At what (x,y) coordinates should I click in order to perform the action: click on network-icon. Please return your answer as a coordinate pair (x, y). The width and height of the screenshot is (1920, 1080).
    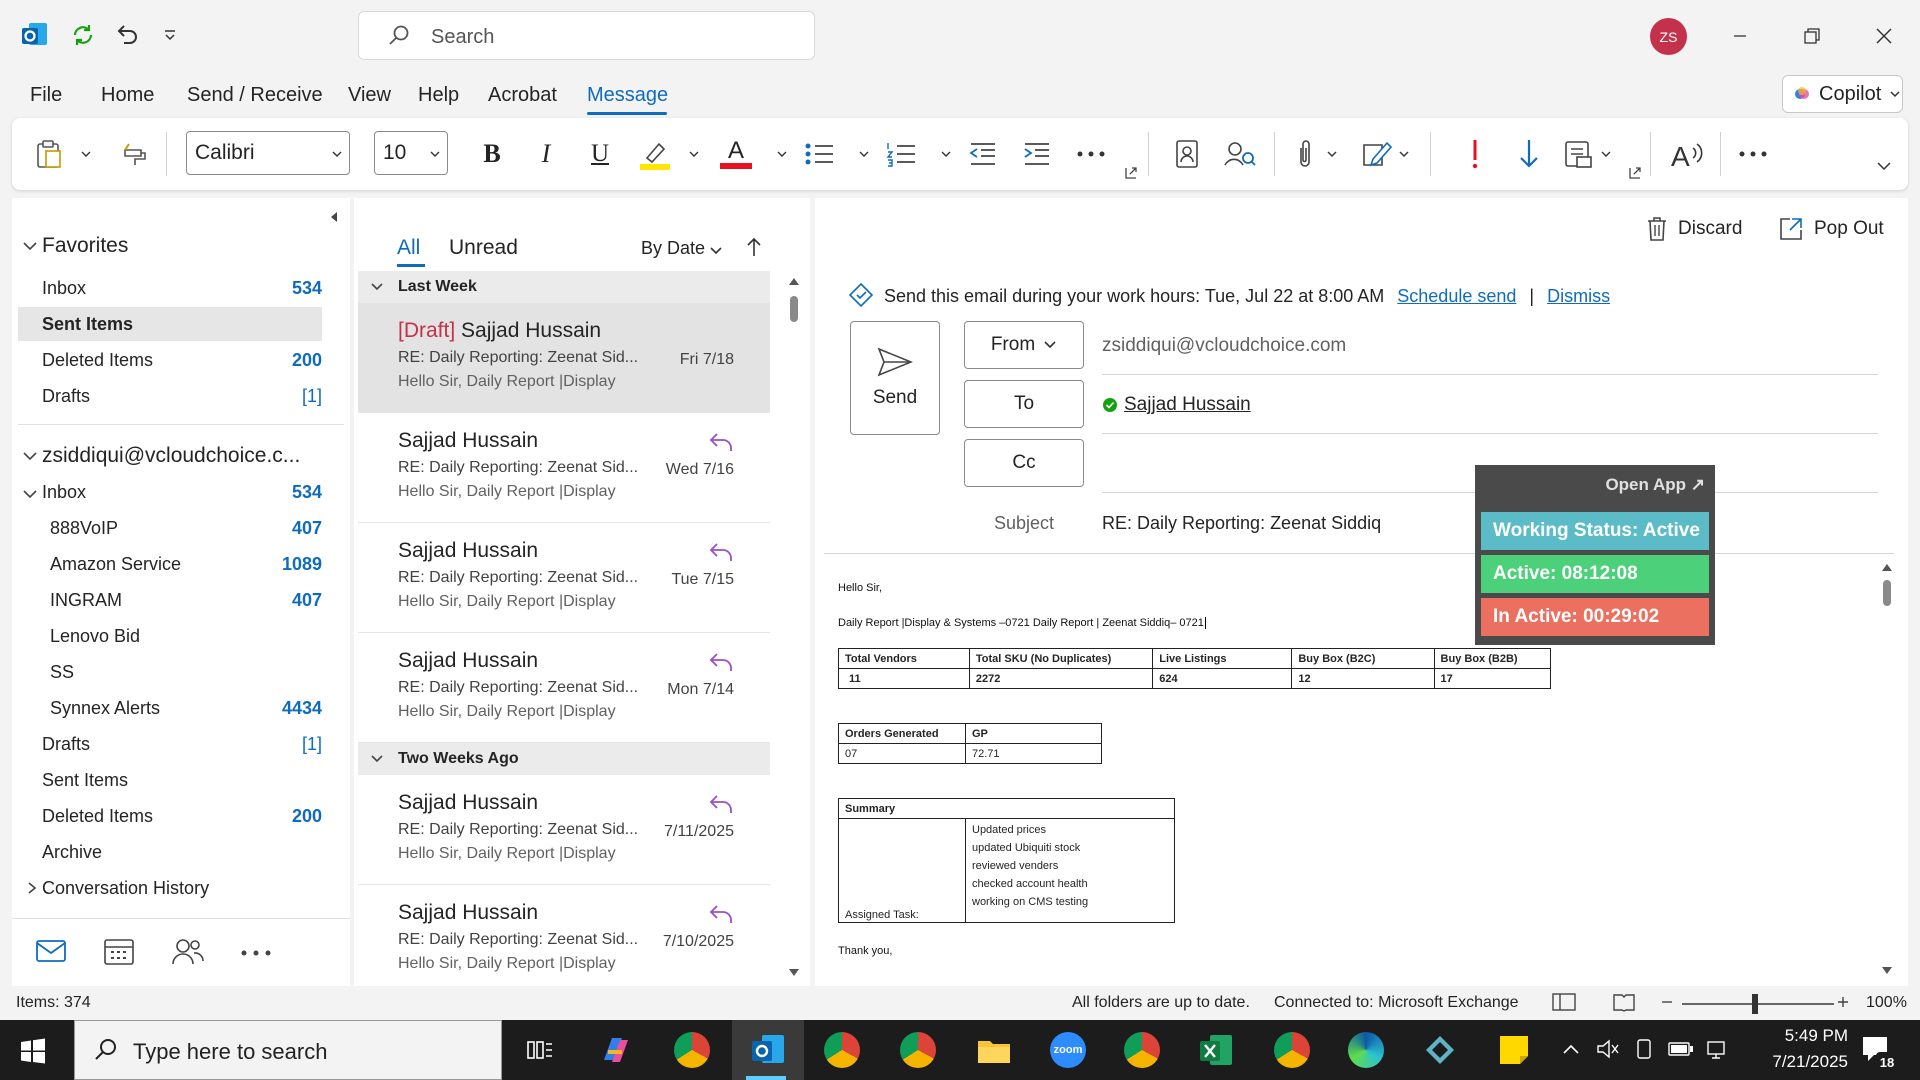
    Looking at the image, I should click on (1719, 1049).